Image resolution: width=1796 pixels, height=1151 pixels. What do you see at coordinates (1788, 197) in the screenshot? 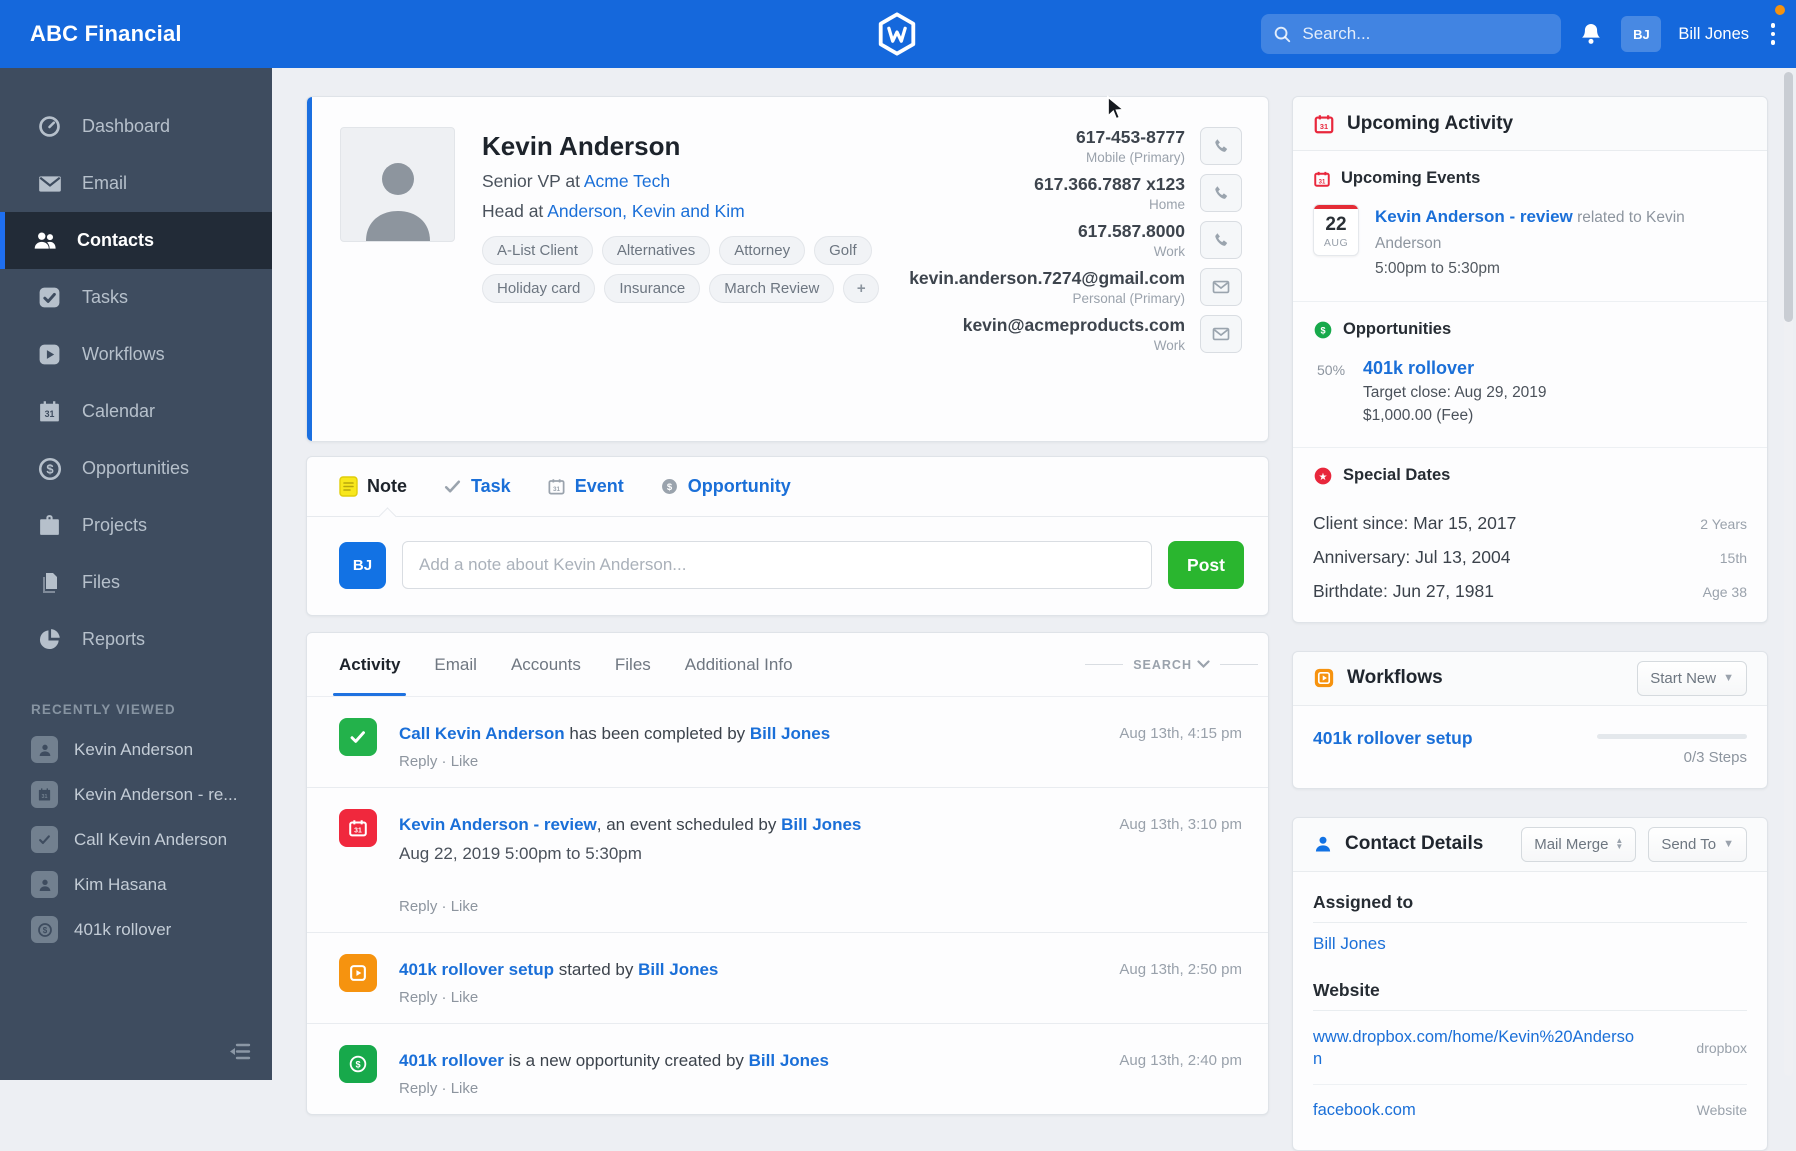
I see `scrollbar-thumb` at bounding box center [1788, 197].